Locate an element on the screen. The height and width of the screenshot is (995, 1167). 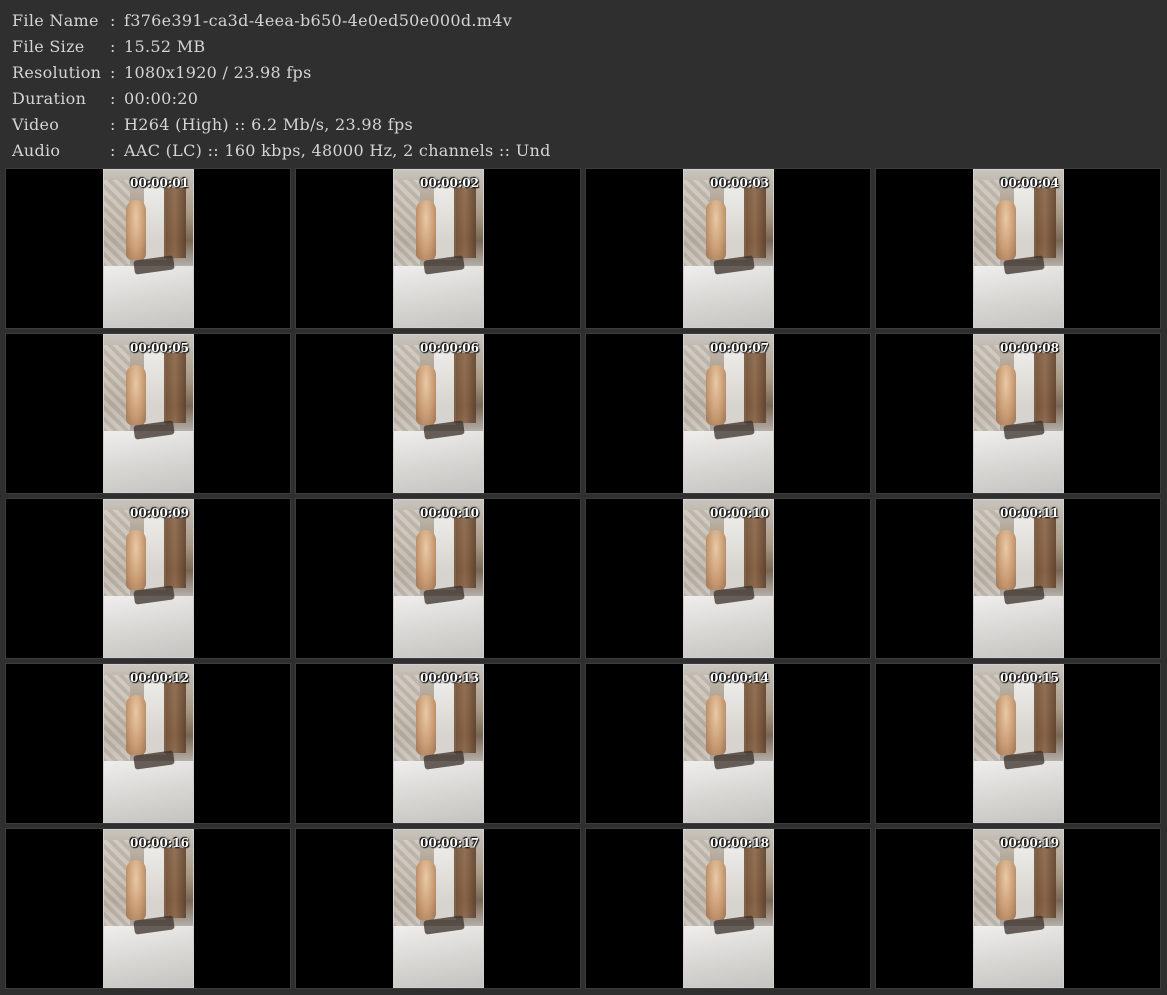
video-frame-thumbnail: 00:00:16 is located at coordinates (148, 908).